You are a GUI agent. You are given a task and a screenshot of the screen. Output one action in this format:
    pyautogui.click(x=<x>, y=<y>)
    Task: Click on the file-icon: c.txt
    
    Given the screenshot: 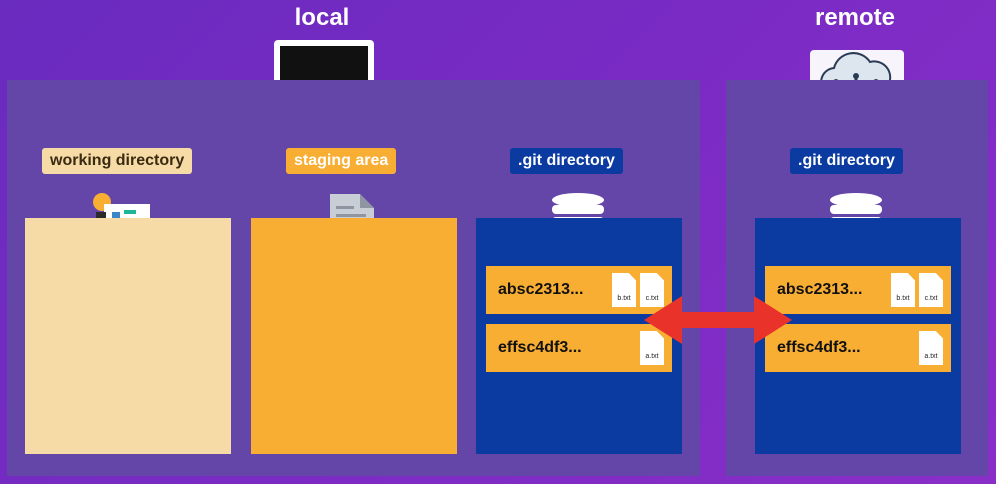 What is the action you would take?
    pyautogui.click(x=931, y=290)
    